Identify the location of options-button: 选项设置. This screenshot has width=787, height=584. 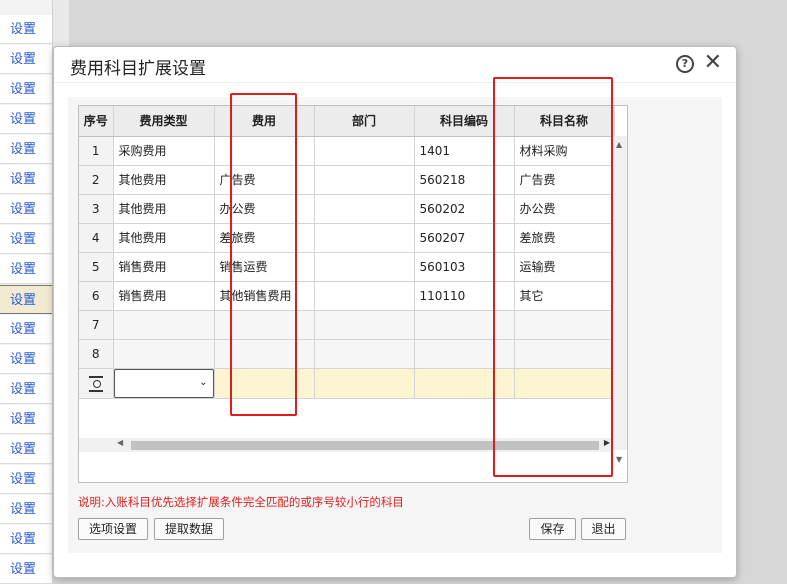
(113, 529).